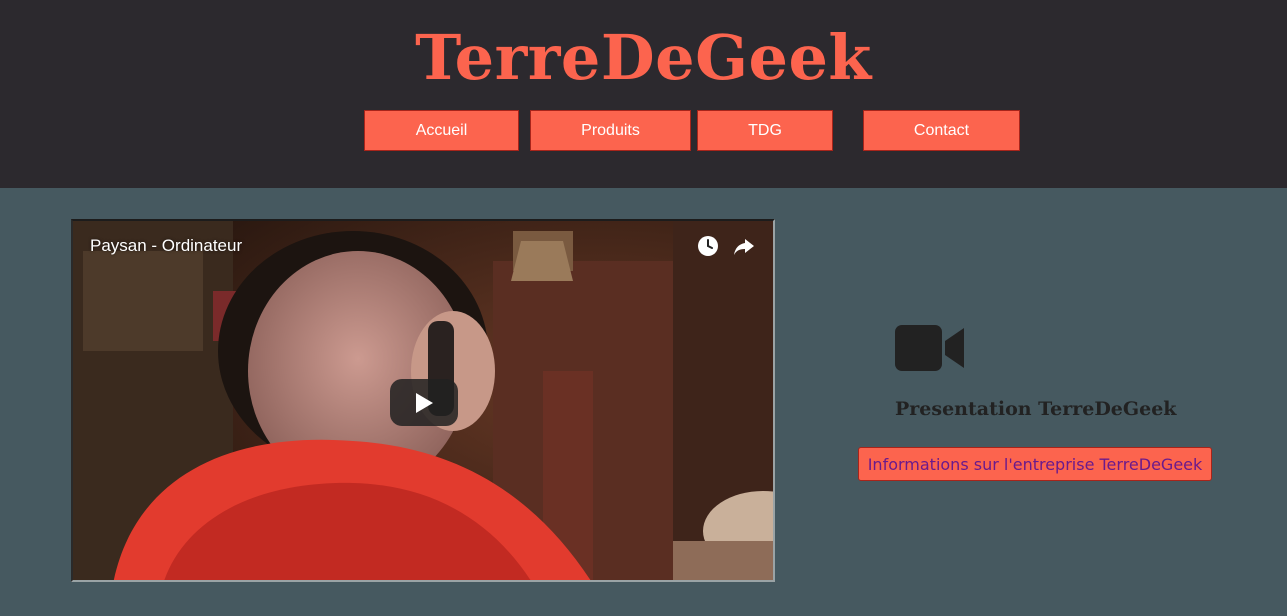 Image resolution: width=1287 pixels, height=616 pixels. What do you see at coordinates (166, 246) in the screenshot?
I see `video-title: Paysan - Ordinateur` at bounding box center [166, 246].